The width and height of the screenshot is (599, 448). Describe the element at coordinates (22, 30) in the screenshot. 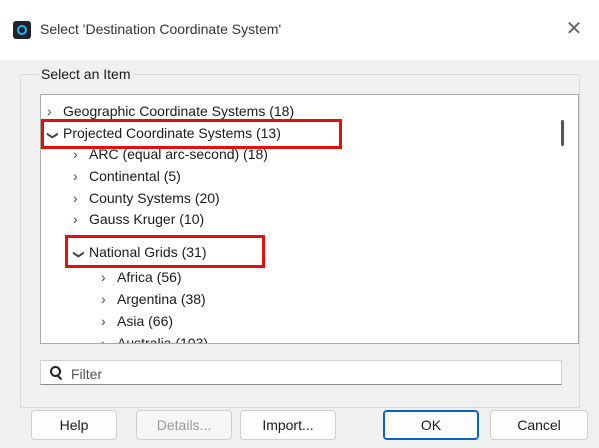

I see `app-globe-icon` at that location.